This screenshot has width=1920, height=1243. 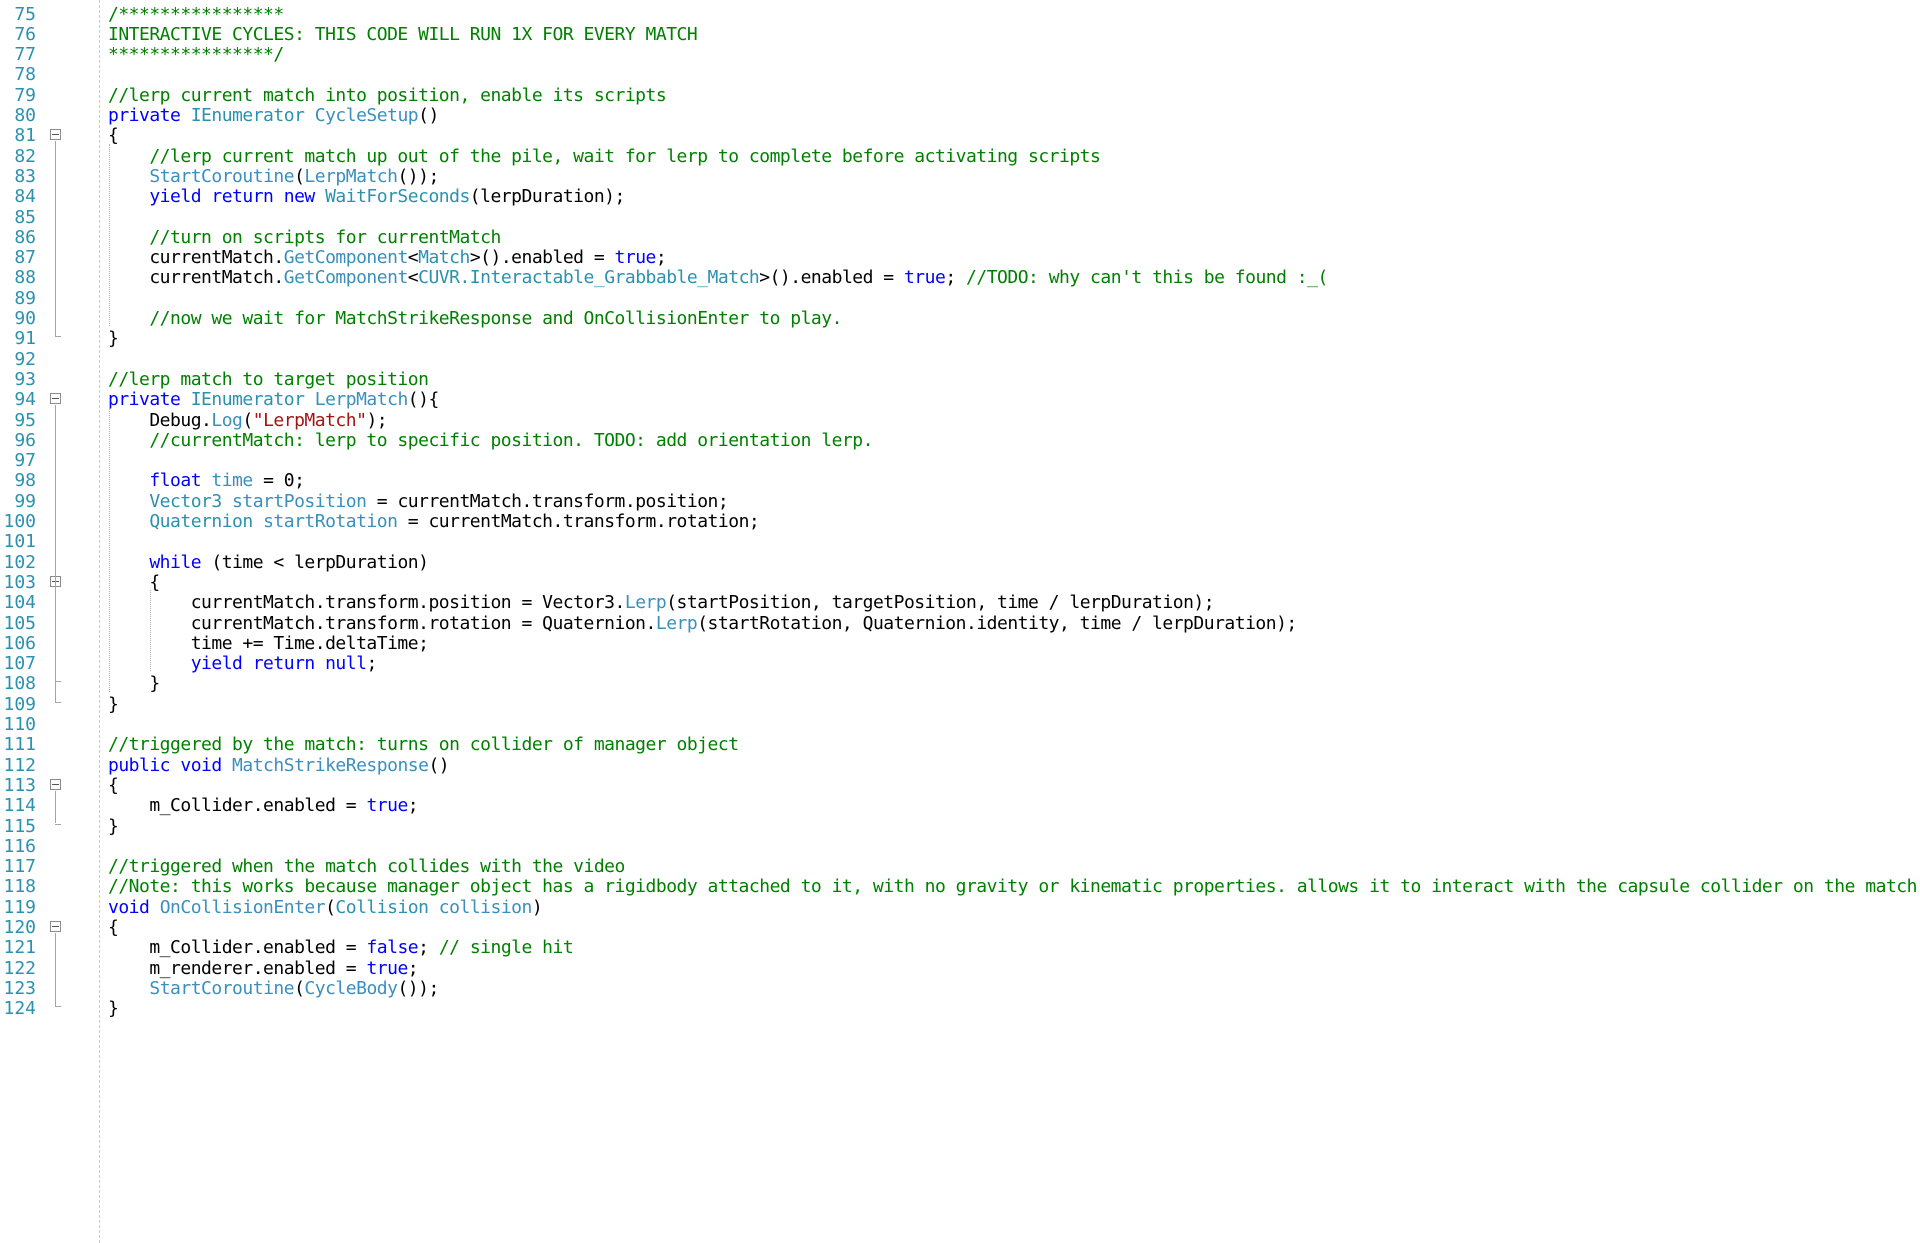 I want to click on code-text: }, so click(x=113, y=1008).